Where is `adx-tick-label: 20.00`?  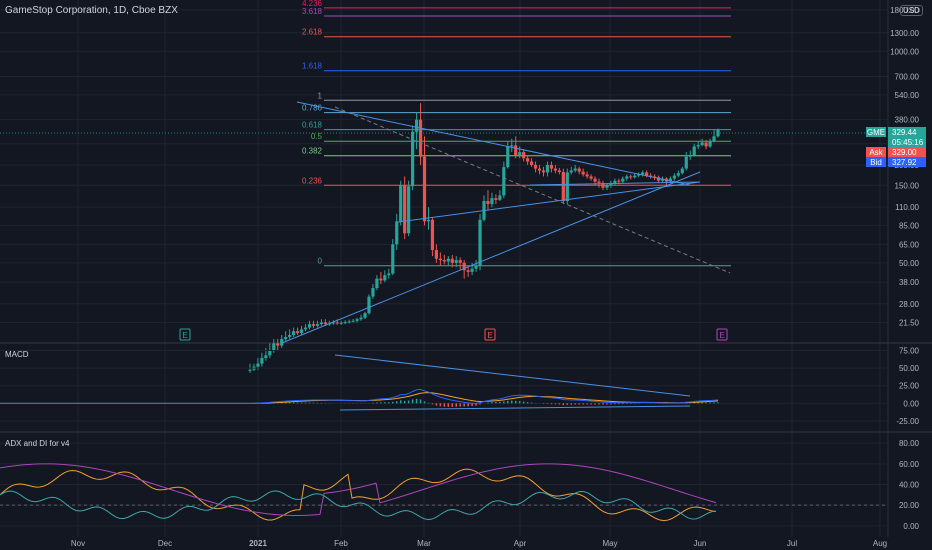 adx-tick-label: 20.00 is located at coordinates (909, 505).